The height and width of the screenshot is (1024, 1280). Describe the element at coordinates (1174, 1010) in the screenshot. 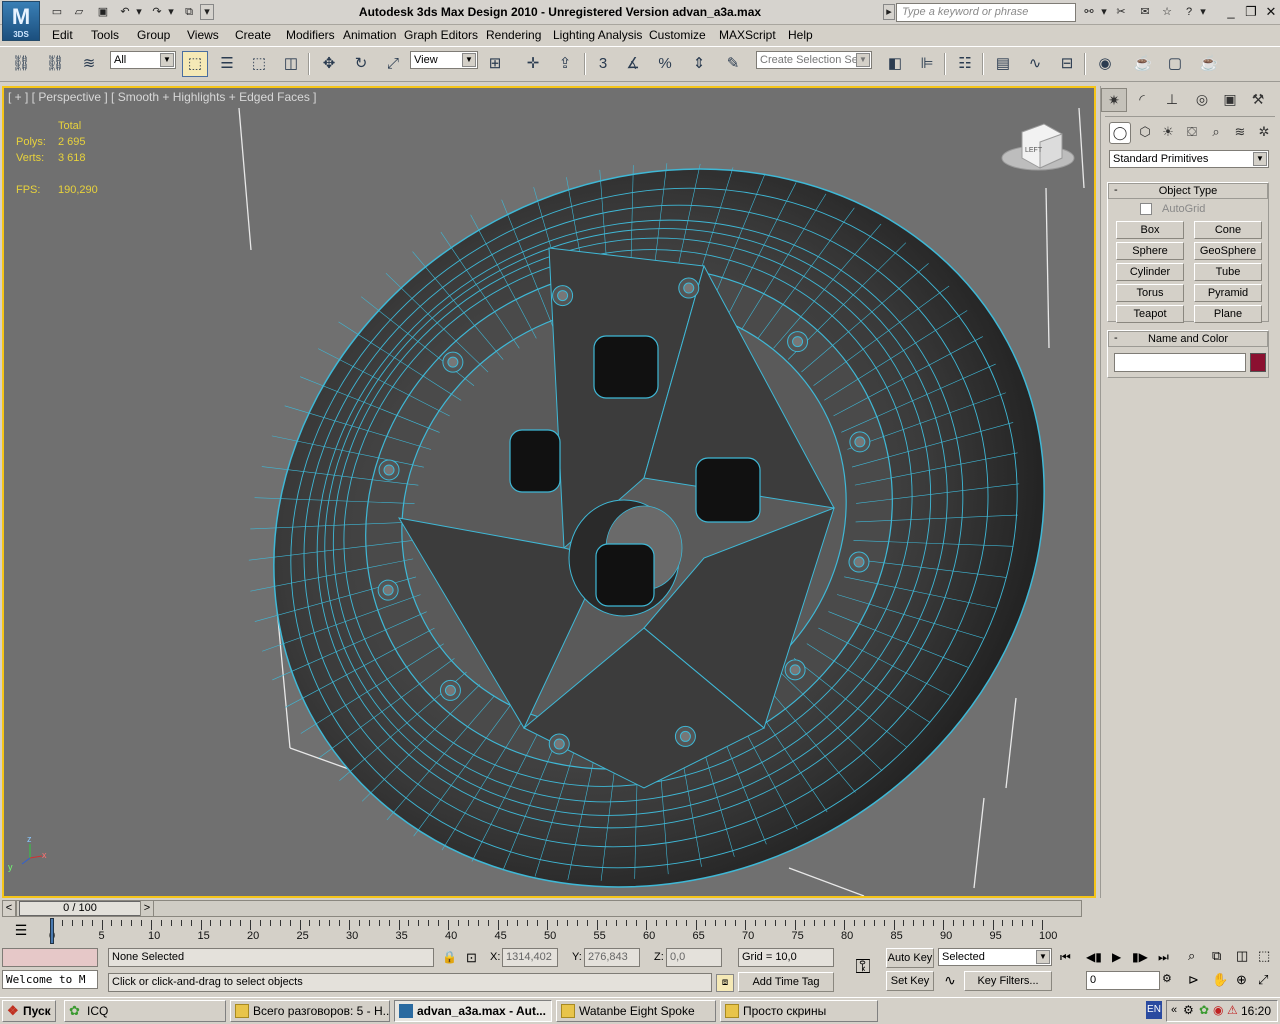

I see `tray-arrows-icon: «` at that location.